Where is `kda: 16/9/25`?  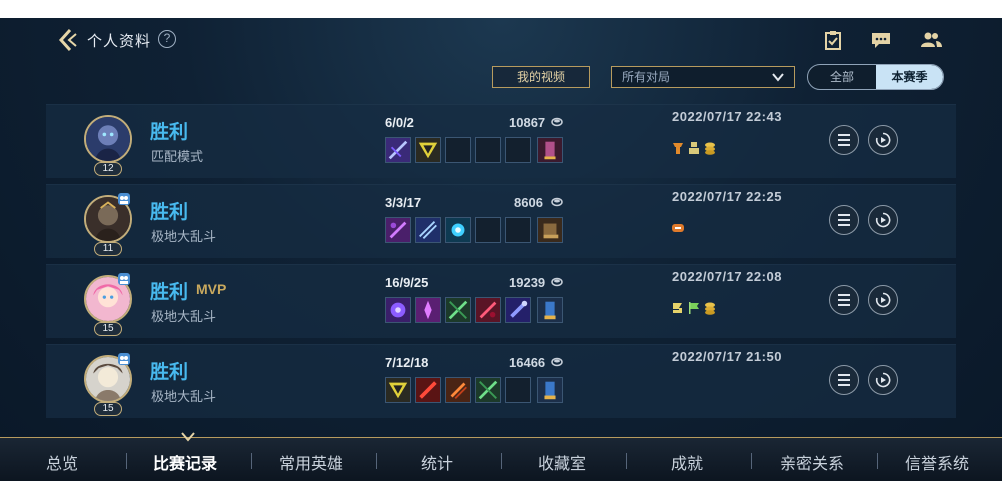 kda: 16/9/25 is located at coordinates (407, 282).